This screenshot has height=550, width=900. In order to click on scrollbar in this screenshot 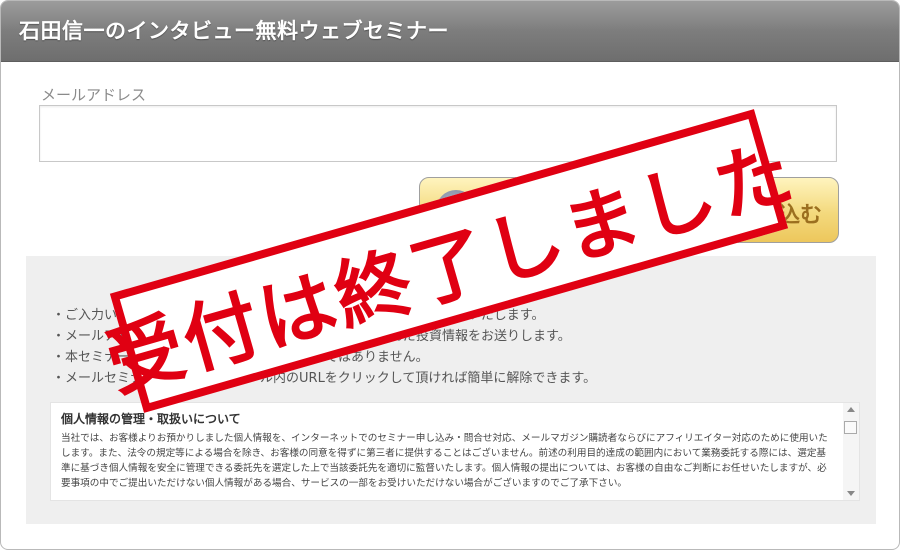, I will do `click(851, 451)`.